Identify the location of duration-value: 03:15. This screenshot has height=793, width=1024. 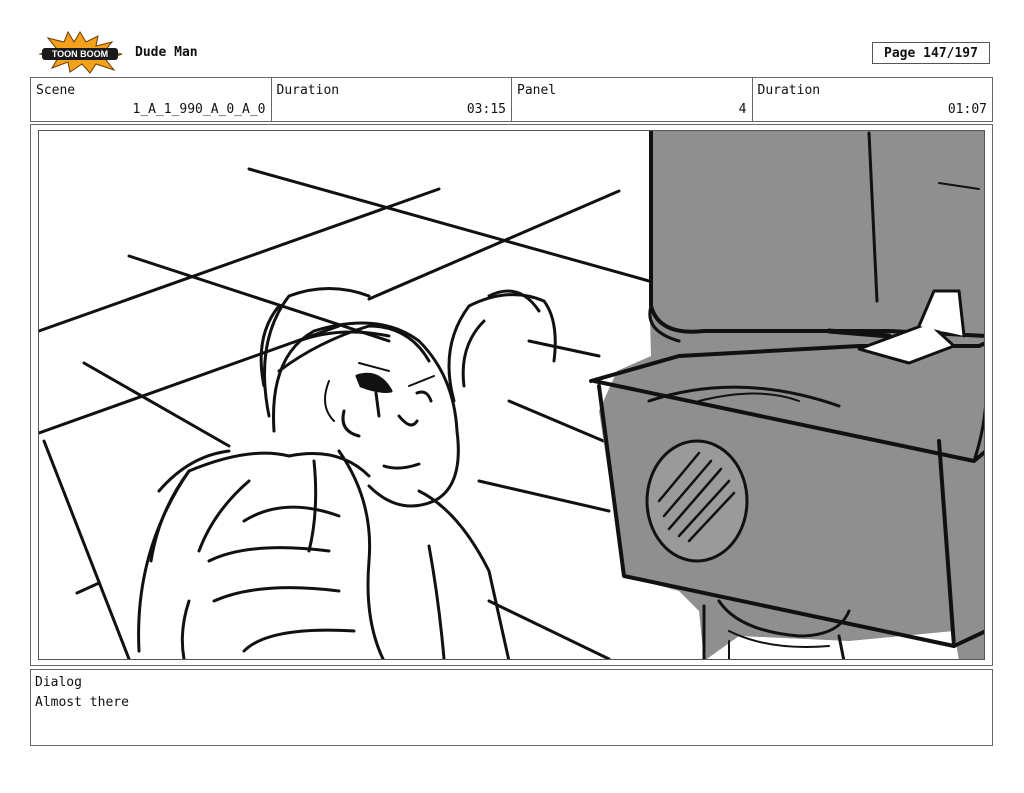
(486, 109).